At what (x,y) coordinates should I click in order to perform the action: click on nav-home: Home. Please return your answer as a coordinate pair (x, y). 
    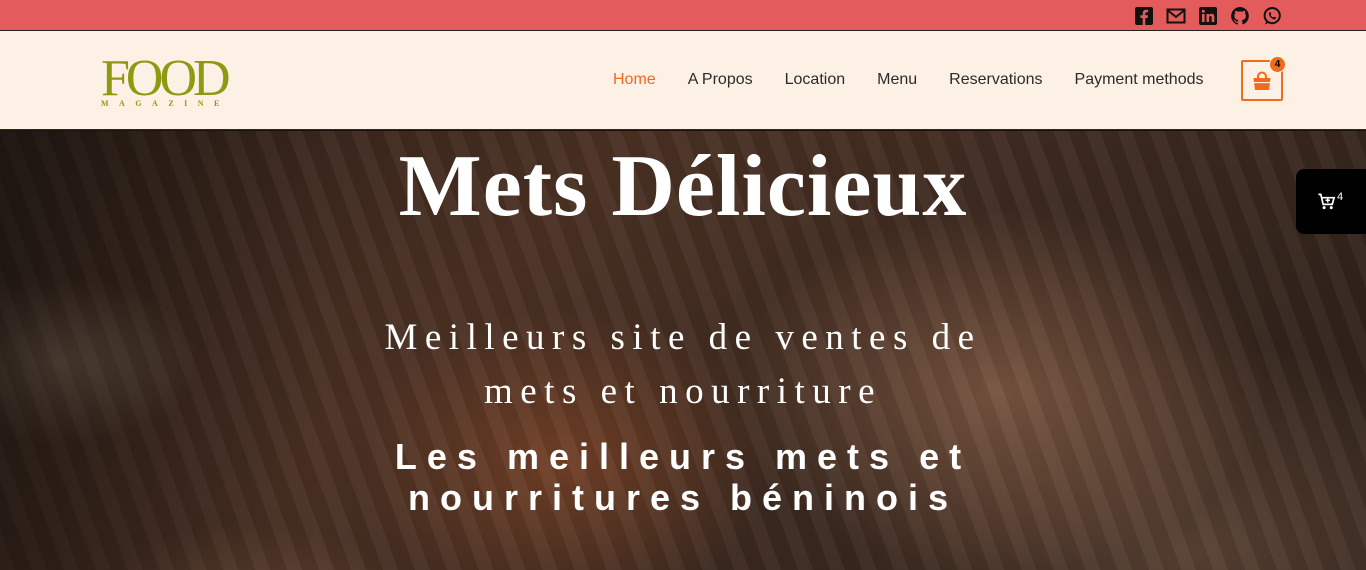
    Looking at the image, I should click on (634, 80).